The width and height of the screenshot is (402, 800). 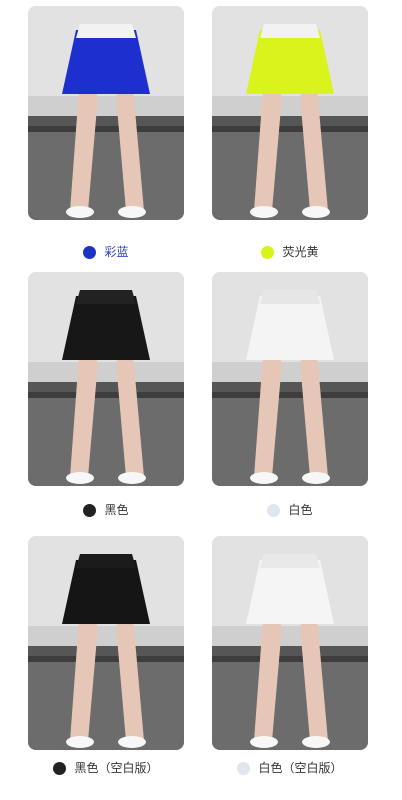 I want to click on color-caption: 黑色, so click(x=106, y=510).